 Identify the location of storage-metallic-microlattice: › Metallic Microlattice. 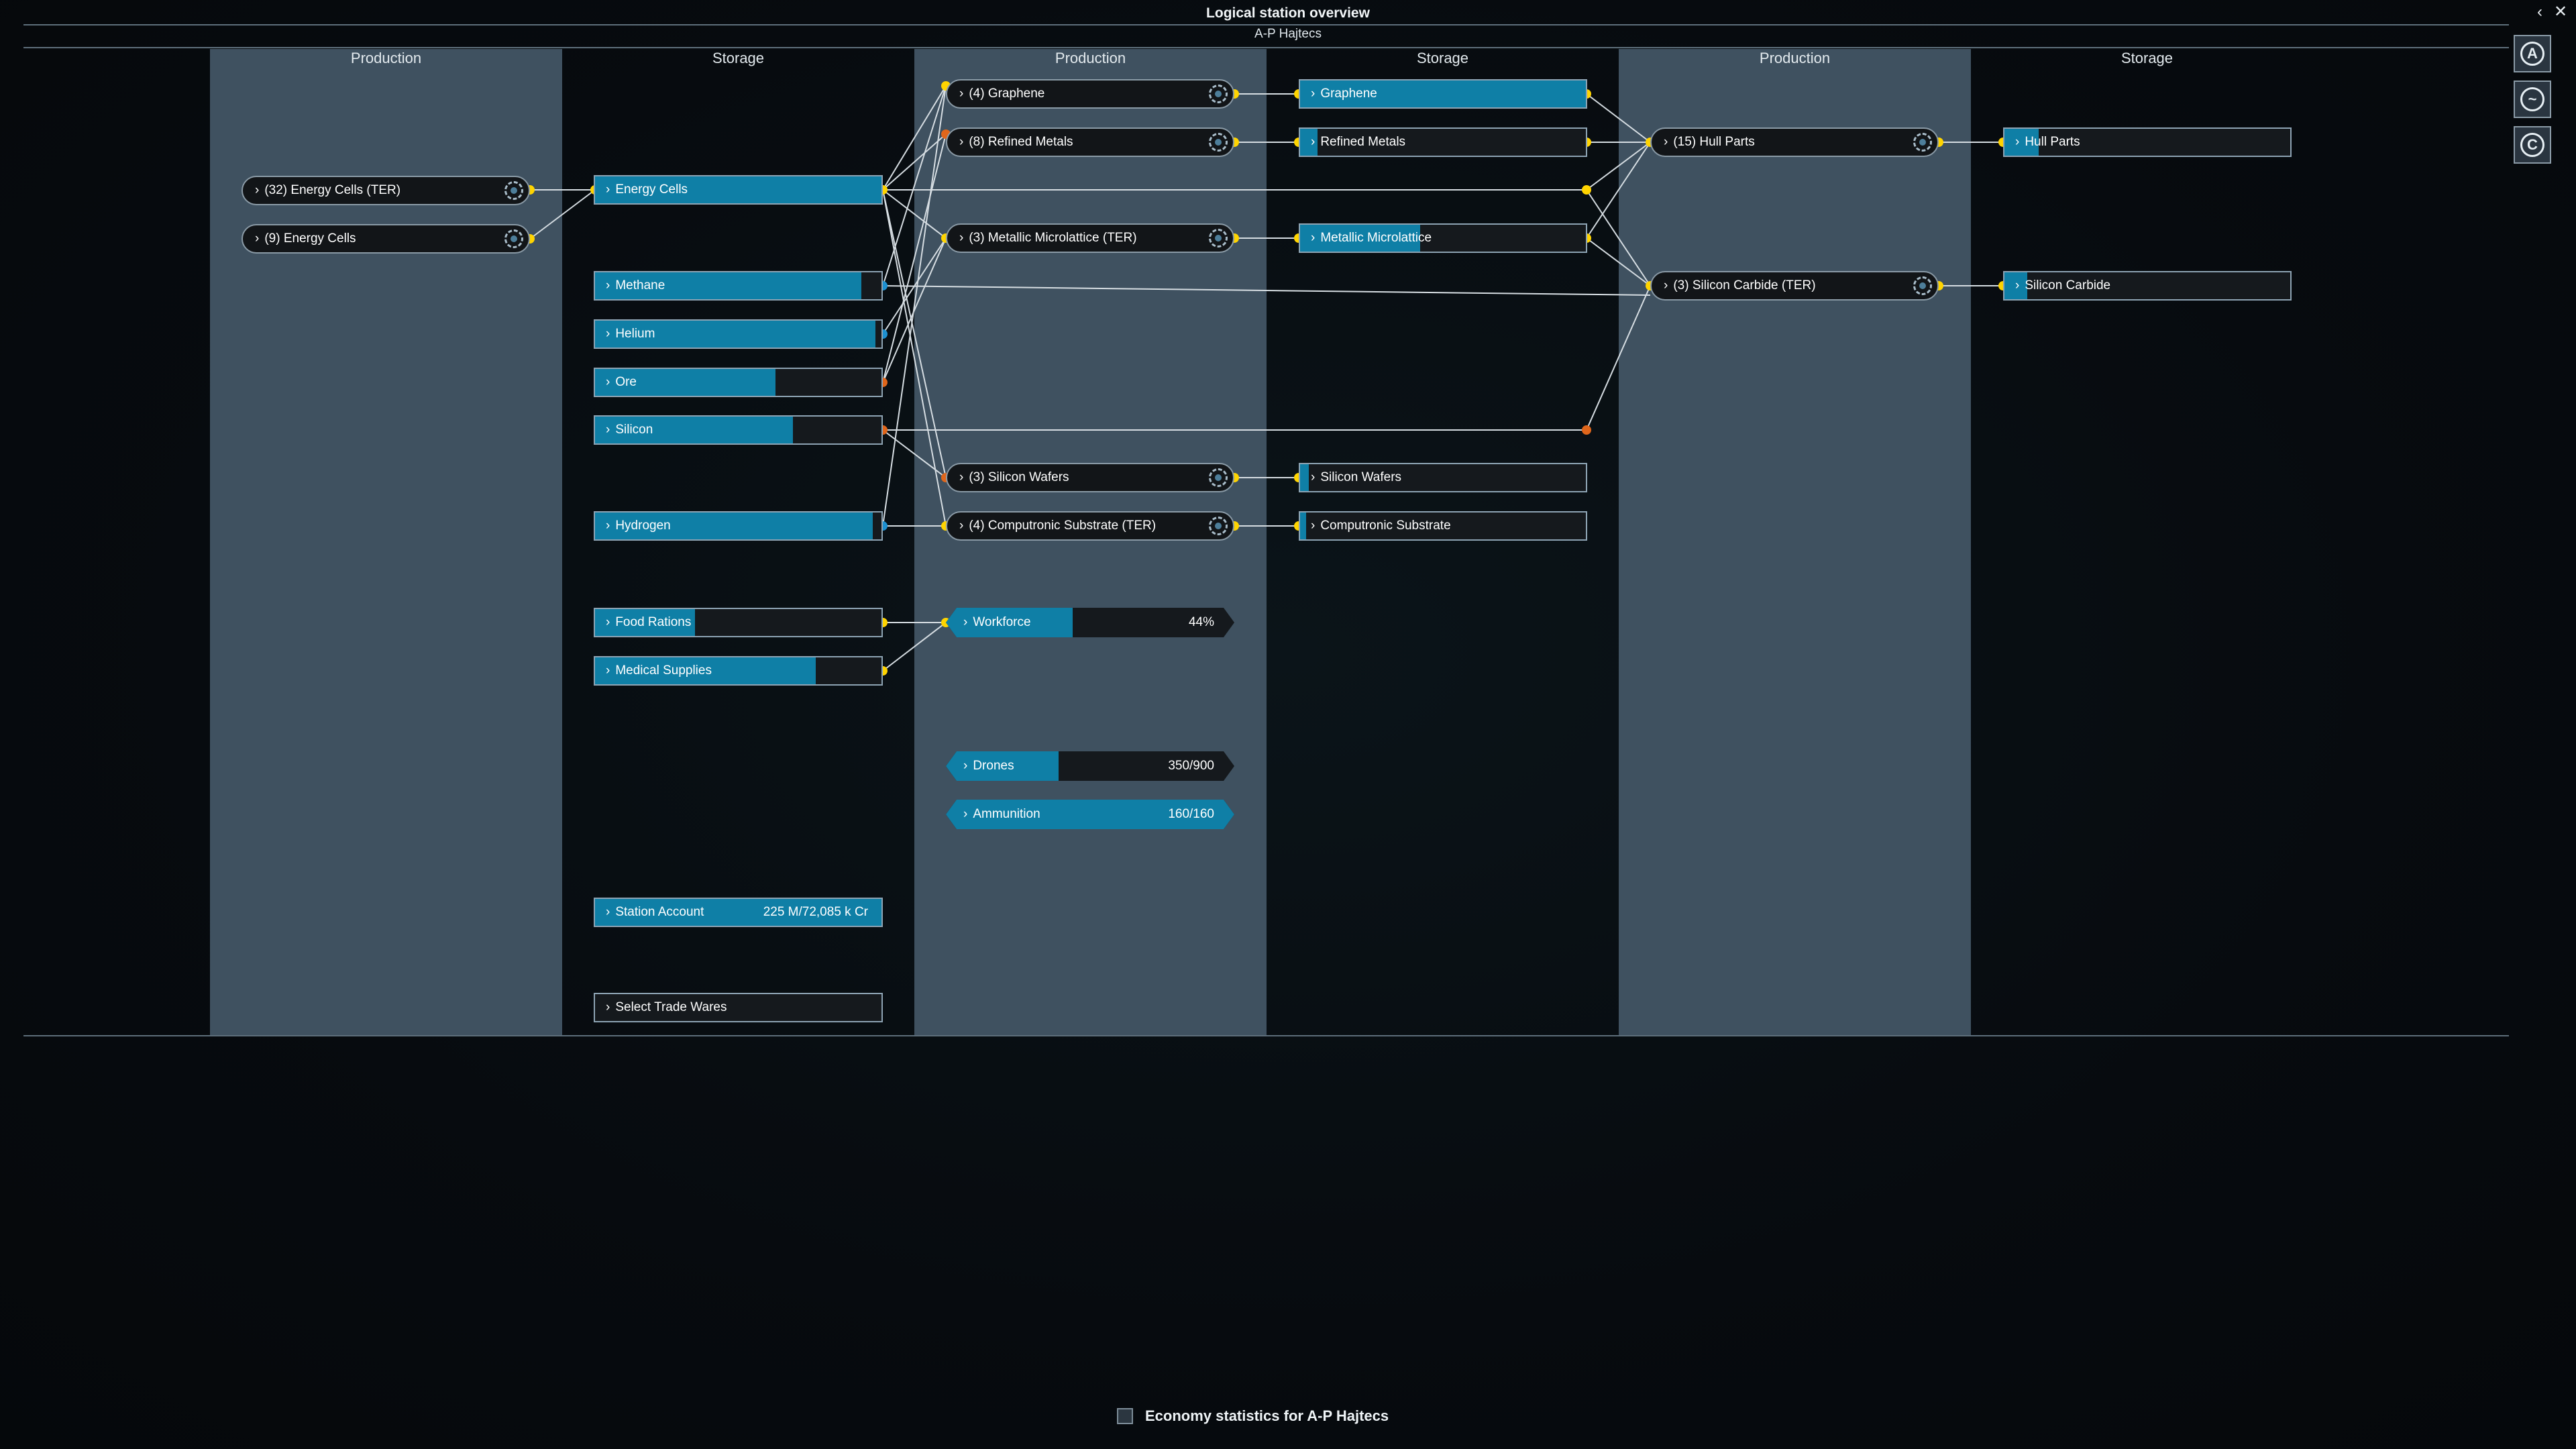
(1443, 238).